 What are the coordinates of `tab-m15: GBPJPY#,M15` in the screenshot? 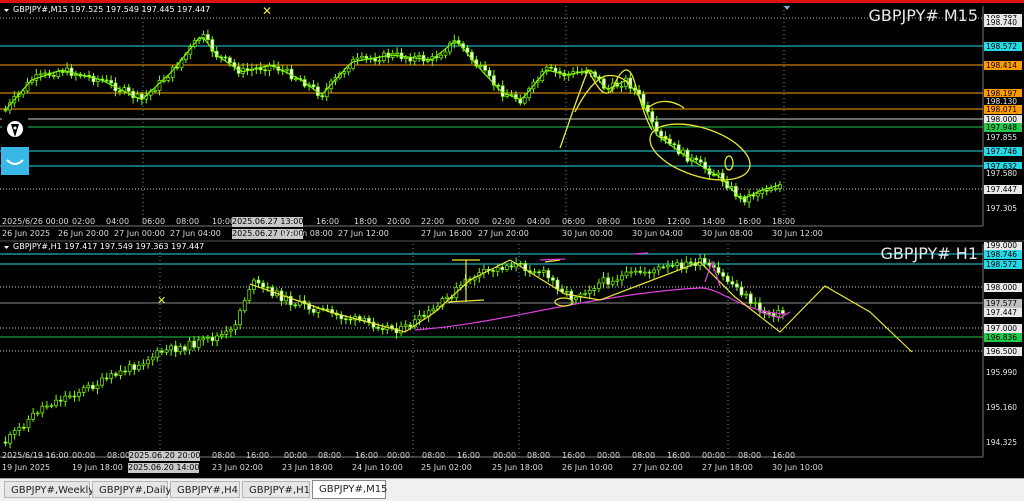 It's located at (349, 489).